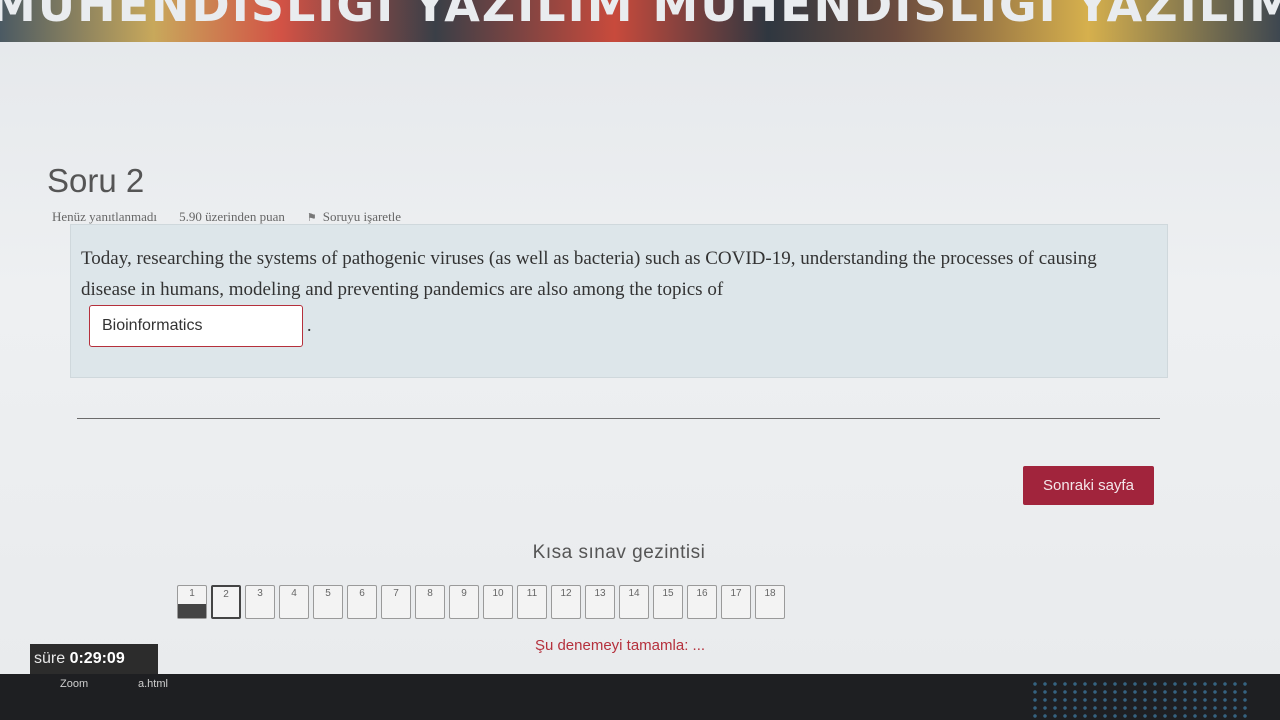 This screenshot has width=1280, height=720. What do you see at coordinates (618, 418) in the screenshot?
I see `divider` at bounding box center [618, 418].